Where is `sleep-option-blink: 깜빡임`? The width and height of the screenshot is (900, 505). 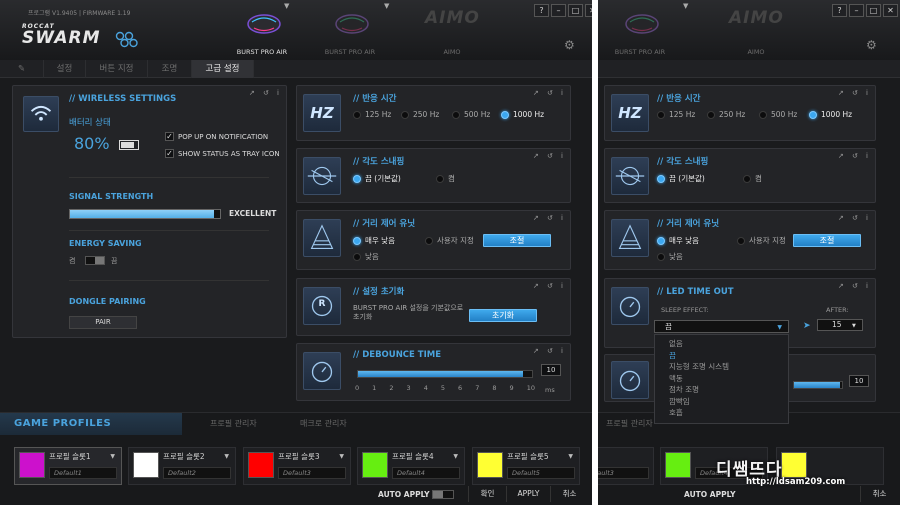
sleep-option-blink: 깜빡임 is located at coordinates (728, 402).